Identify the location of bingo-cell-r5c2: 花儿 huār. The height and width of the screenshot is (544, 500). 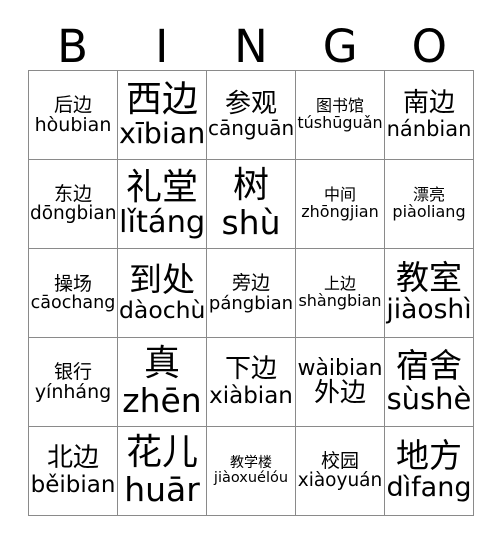
(162, 471).